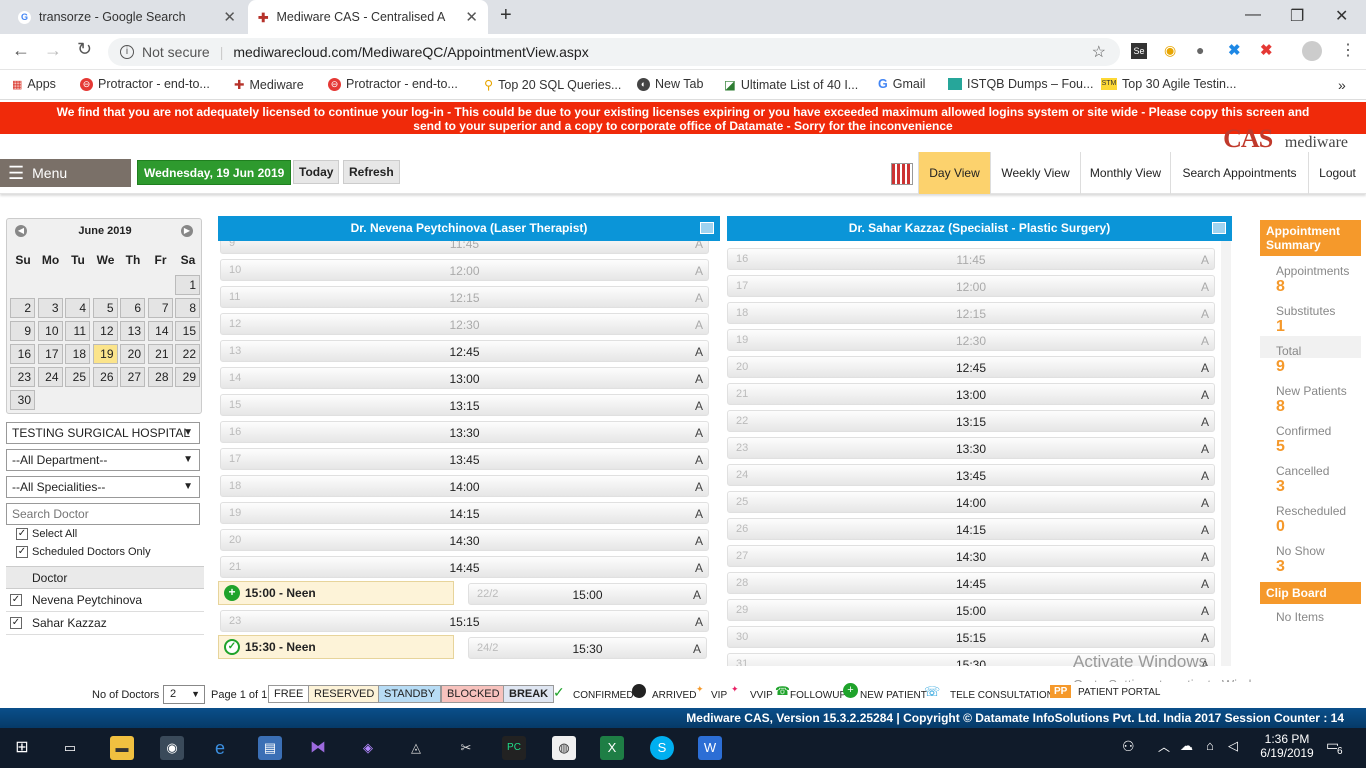 Image resolution: width=1366 pixels, height=768 pixels. Describe the element at coordinates (336, 593) in the screenshot. I see `appointment-card: +15:00 - Neen` at that location.